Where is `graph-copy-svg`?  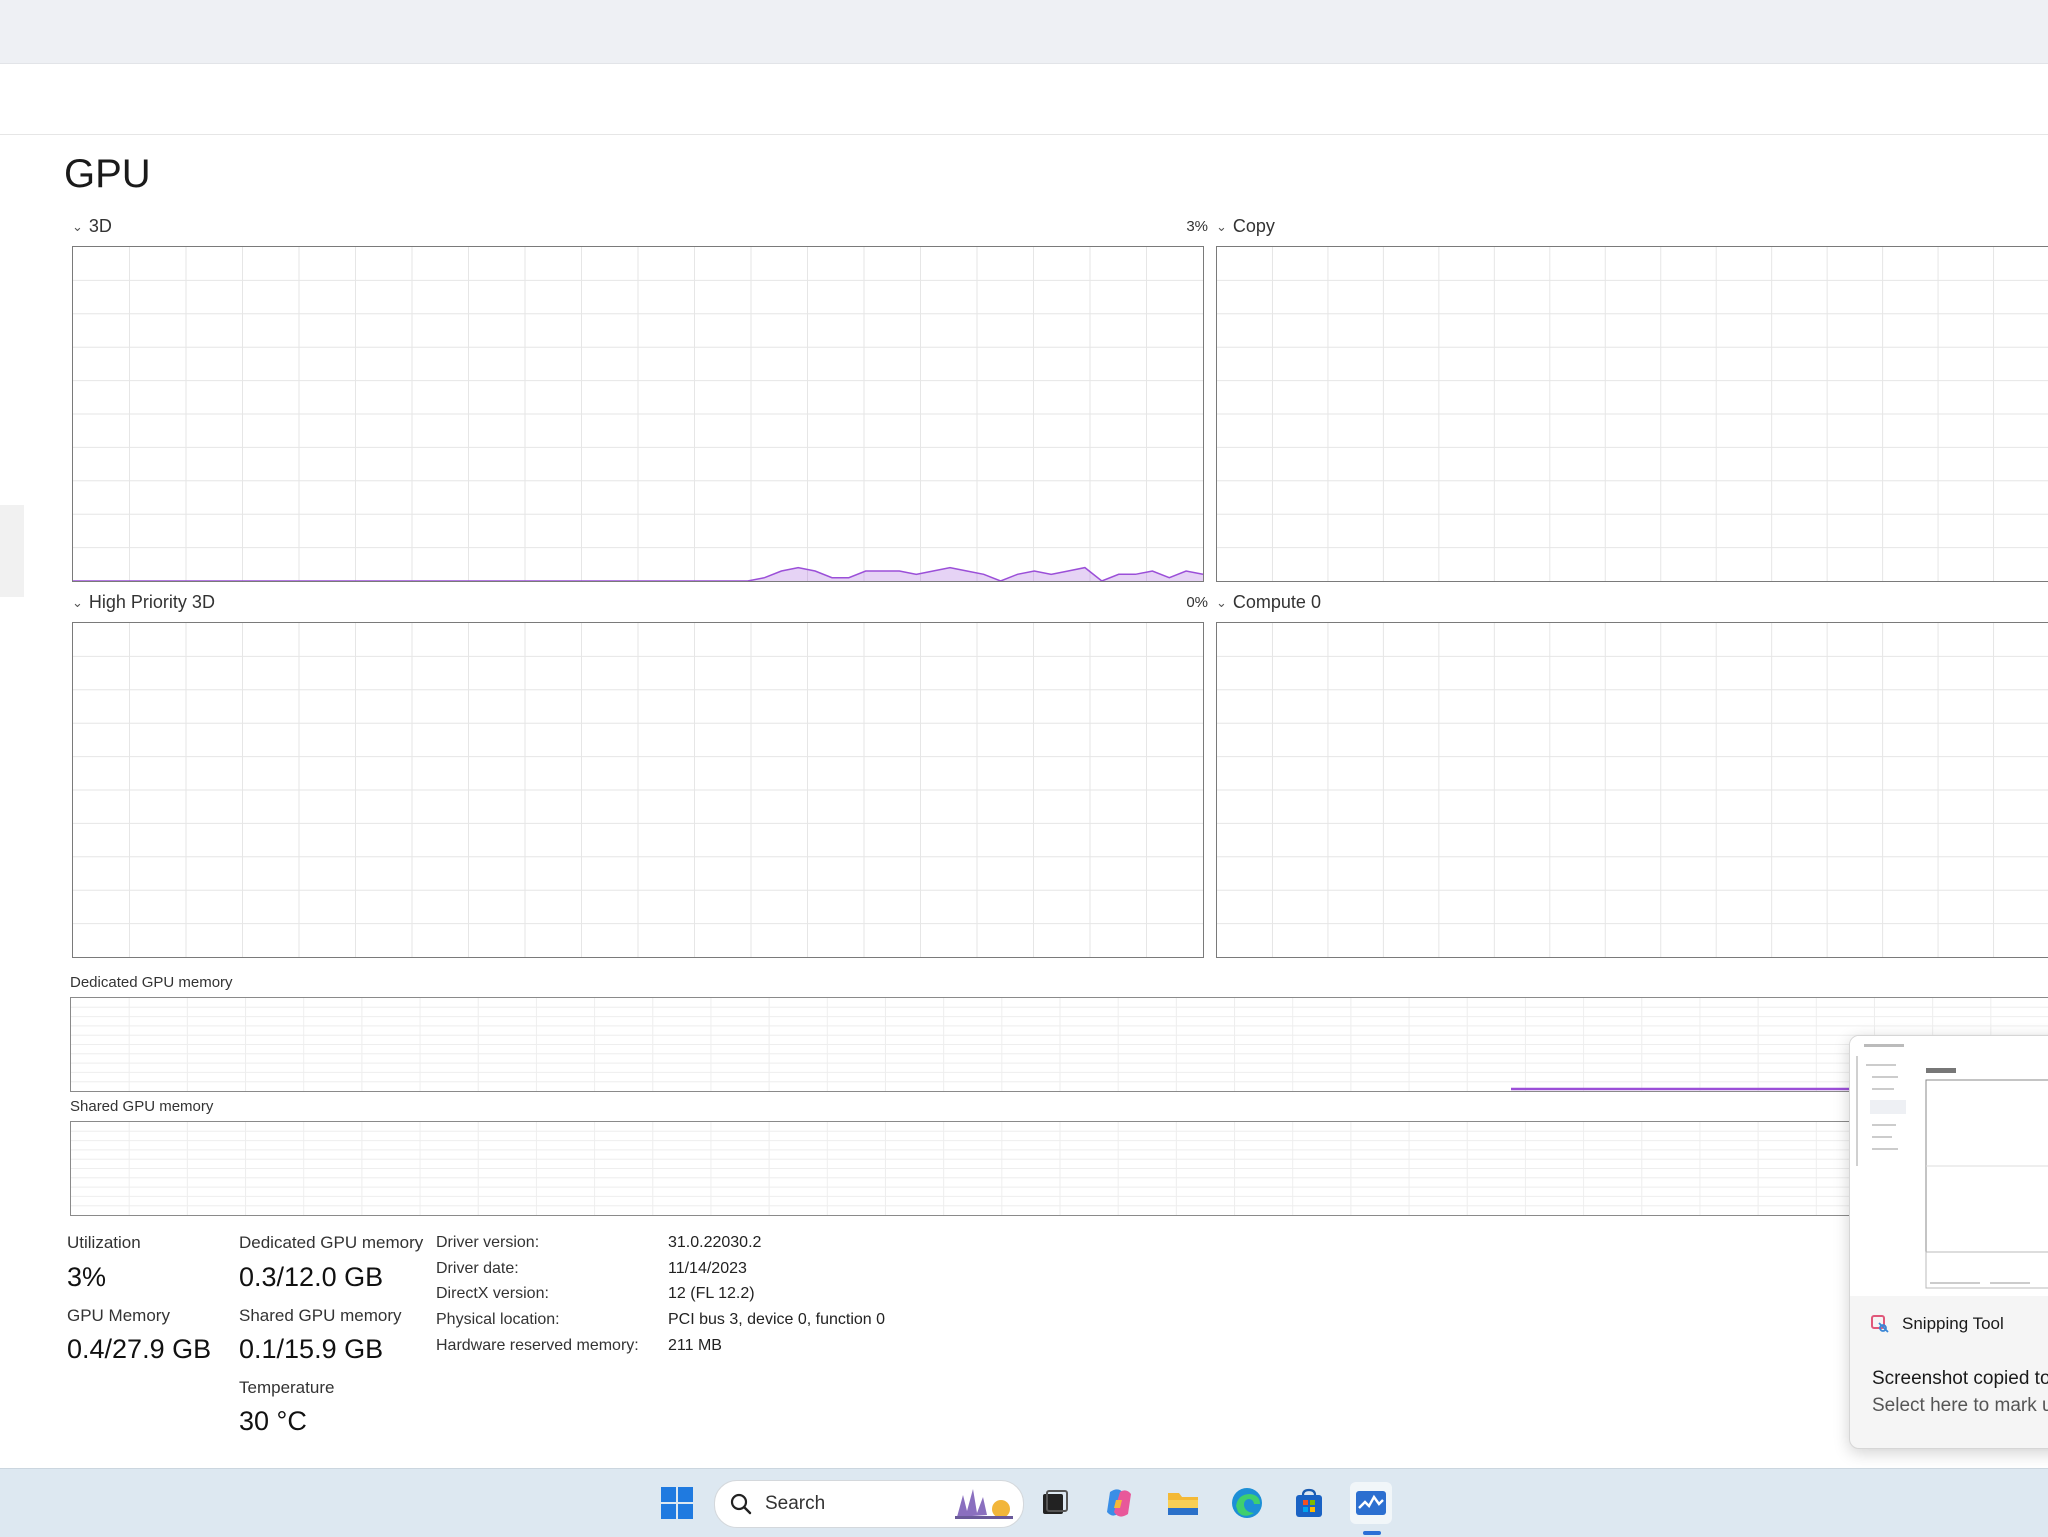 graph-copy-svg is located at coordinates (1632, 414).